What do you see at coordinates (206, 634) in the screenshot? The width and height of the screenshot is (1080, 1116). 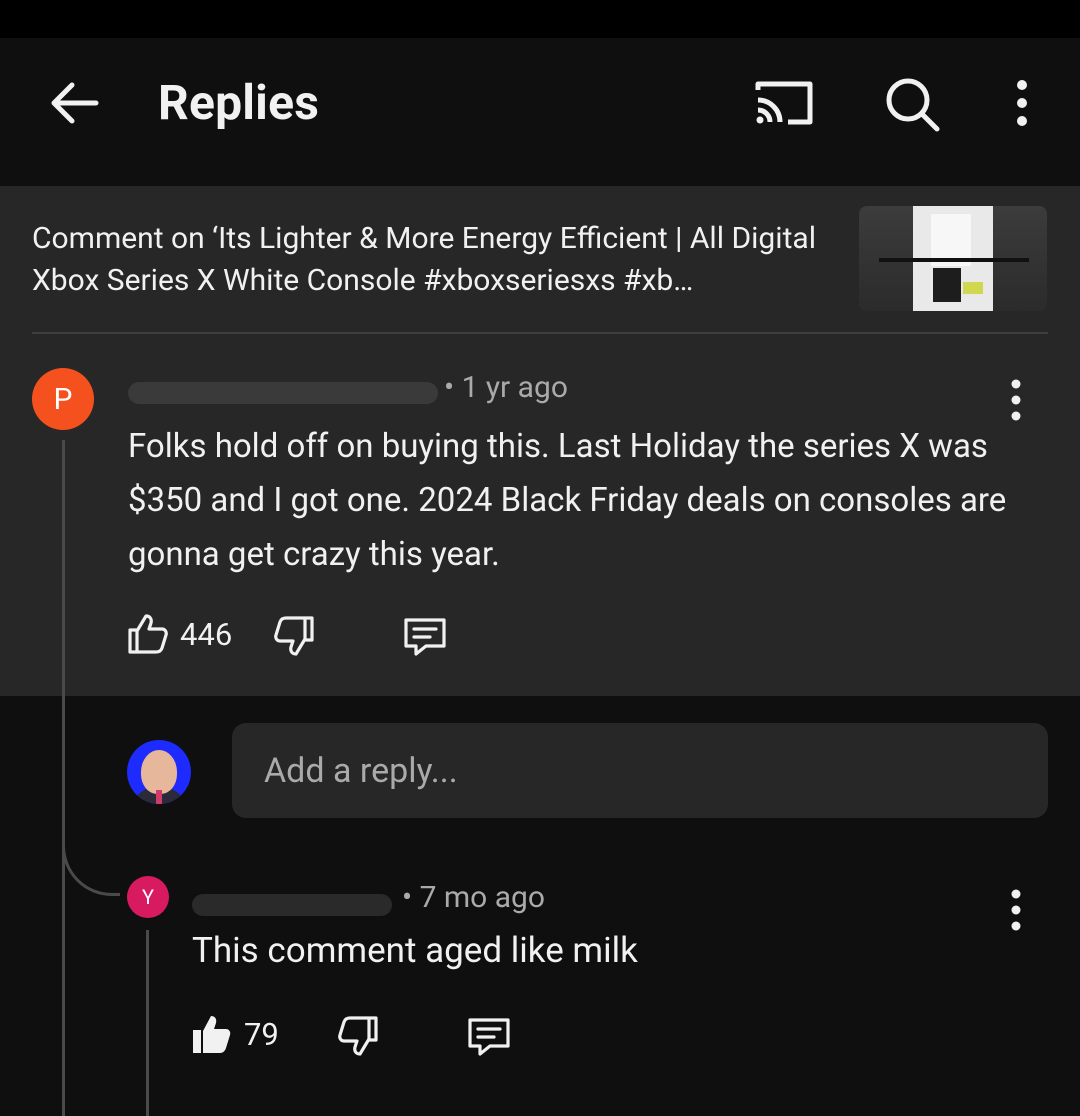 I see `like-count: 446` at bounding box center [206, 634].